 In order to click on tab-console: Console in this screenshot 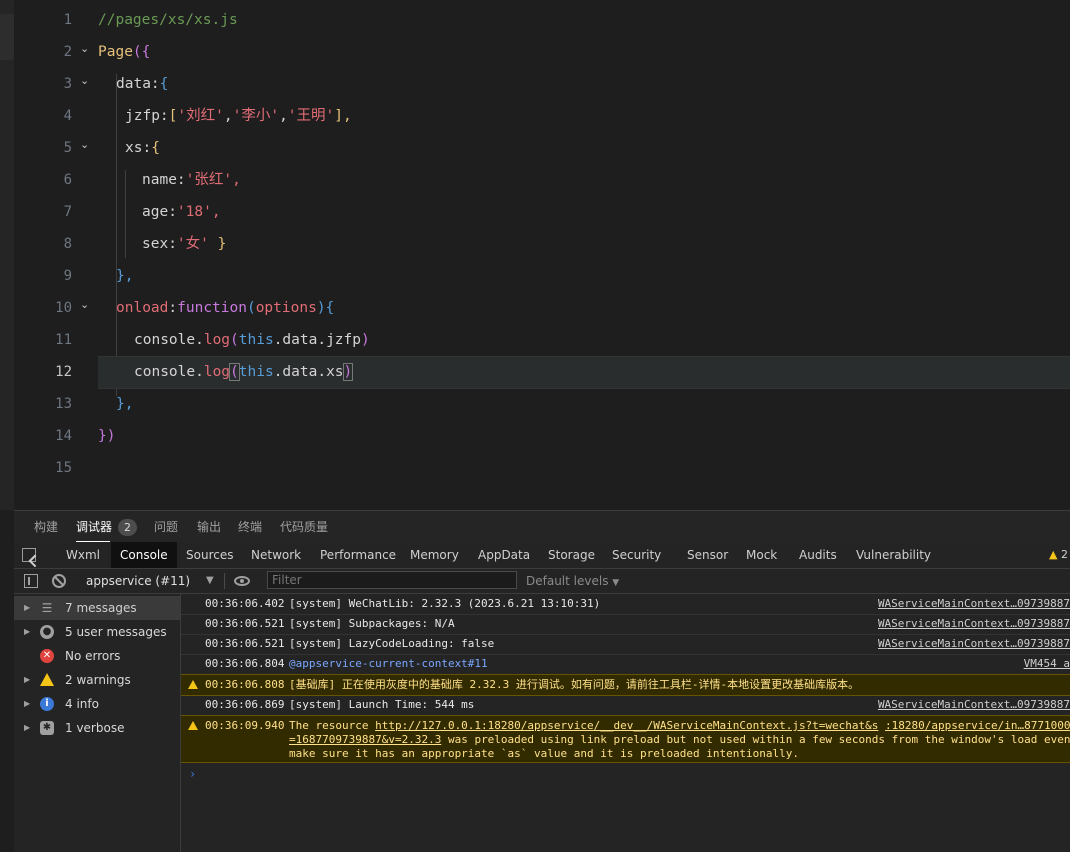, I will do `click(144, 555)`.